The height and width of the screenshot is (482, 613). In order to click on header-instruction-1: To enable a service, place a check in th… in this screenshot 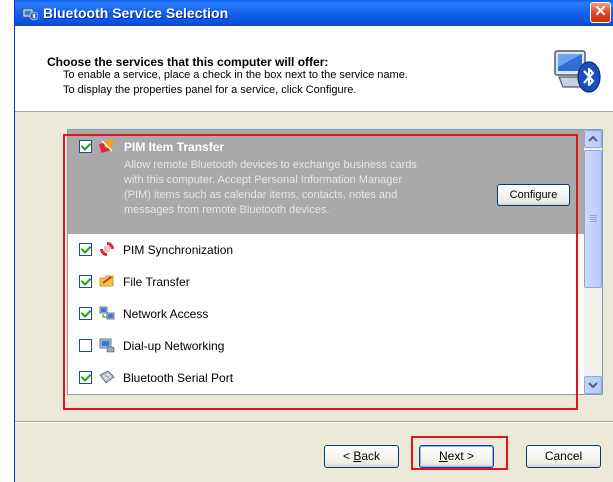, I will do `click(235, 75)`.